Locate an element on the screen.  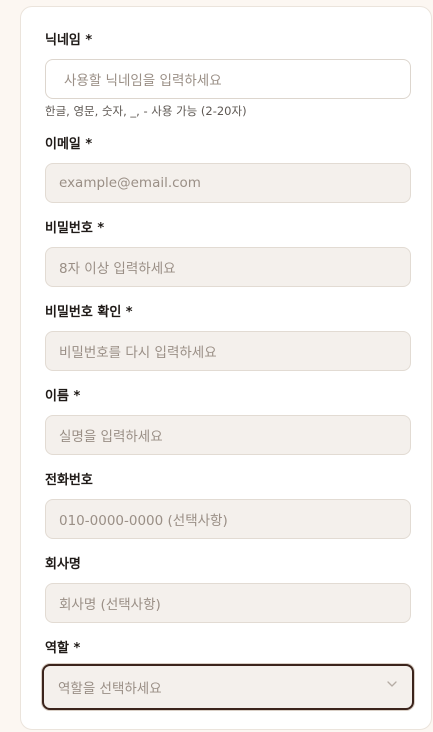
password-confirm-label: 비밀번호 확인 * is located at coordinates (89, 312).